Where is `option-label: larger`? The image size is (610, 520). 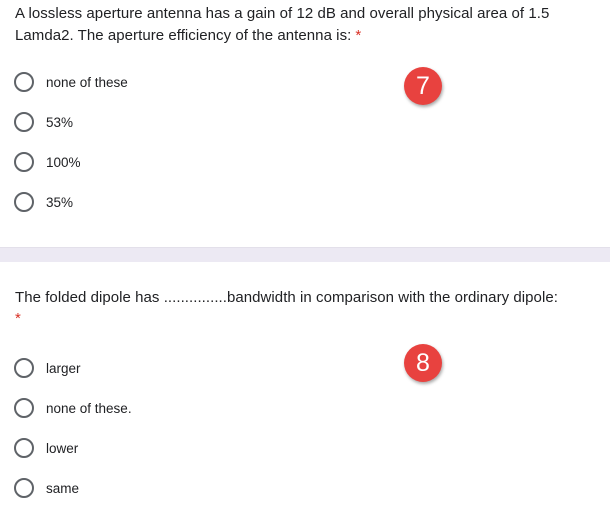 option-label: larger is located at coordinates (63, 368).